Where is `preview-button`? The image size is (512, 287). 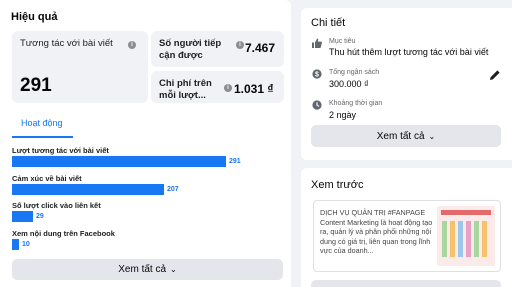
preview-button is located at coordinates (406, 283).